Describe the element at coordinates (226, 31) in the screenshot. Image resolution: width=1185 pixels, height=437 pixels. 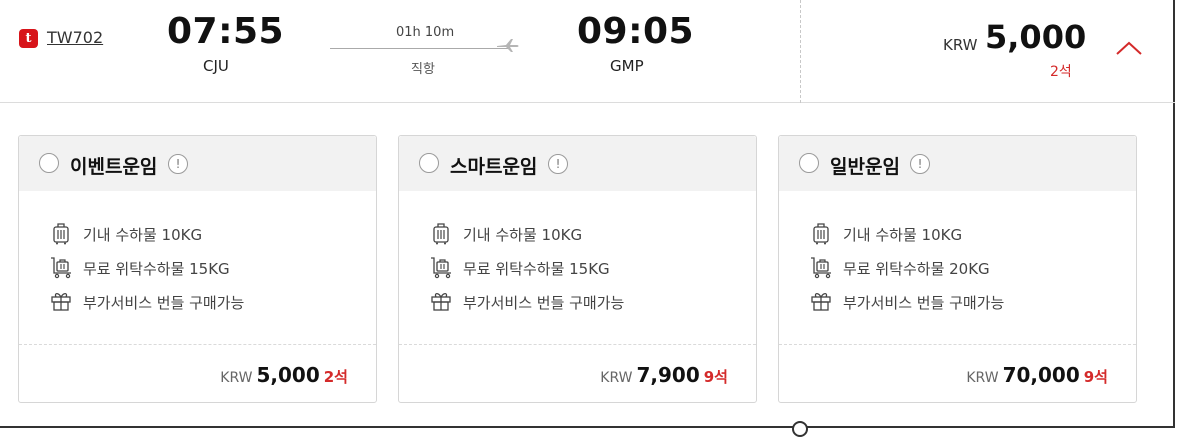
I see `departure-time: 07:55` at that location.